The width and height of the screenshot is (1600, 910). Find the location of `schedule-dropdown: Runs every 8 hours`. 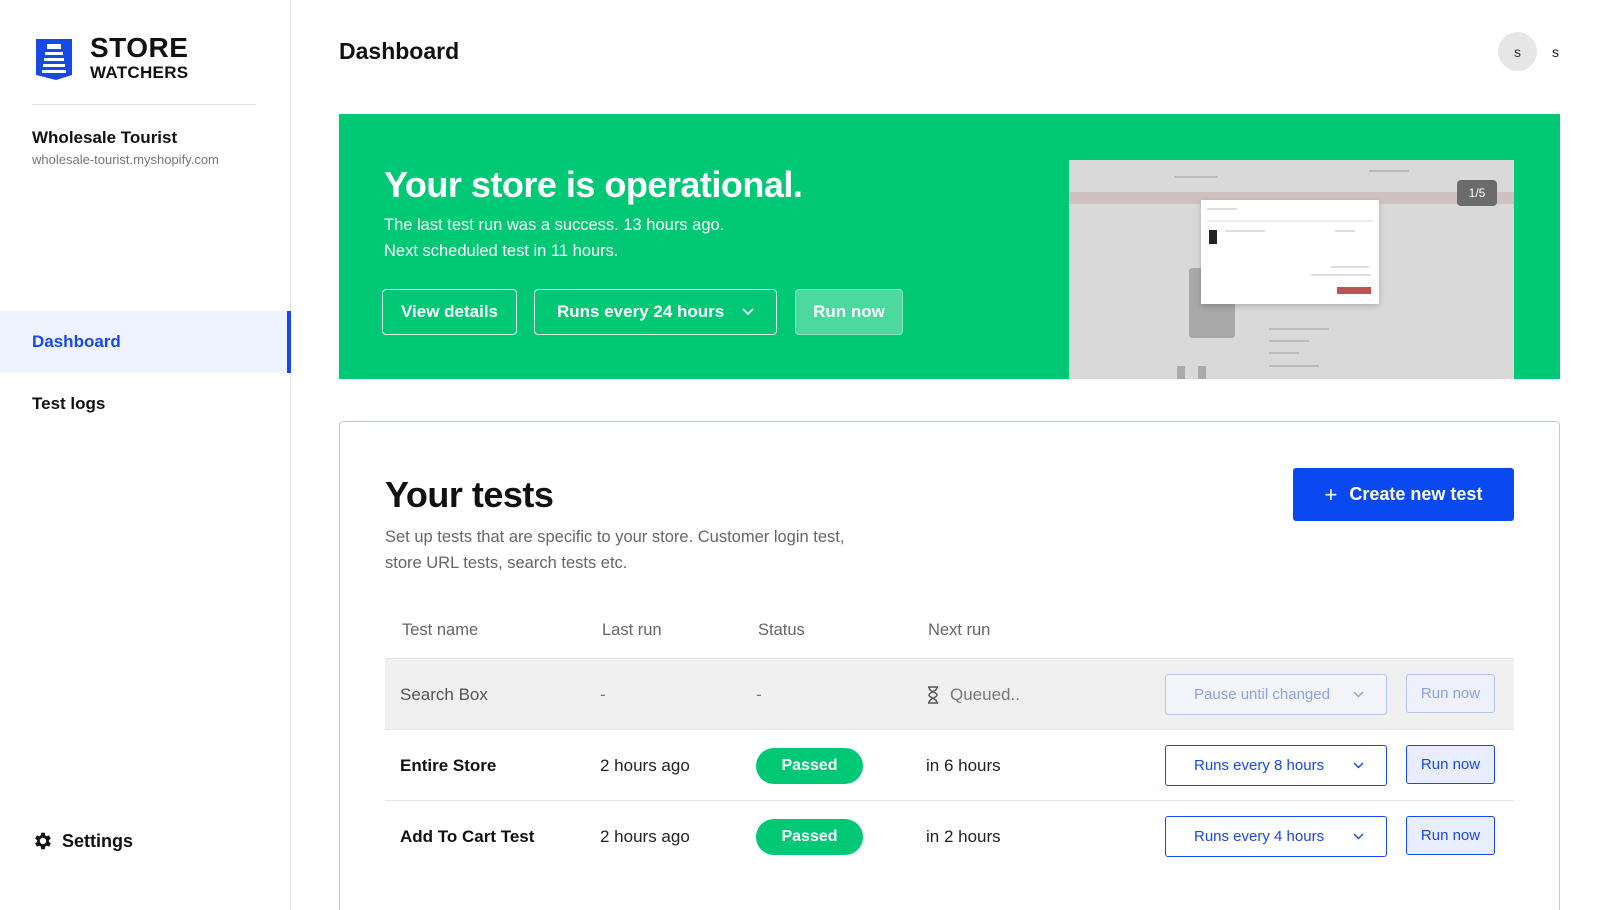

schedule-dropdown: Runs every 8 hours is located at coordinates (1276, 765).